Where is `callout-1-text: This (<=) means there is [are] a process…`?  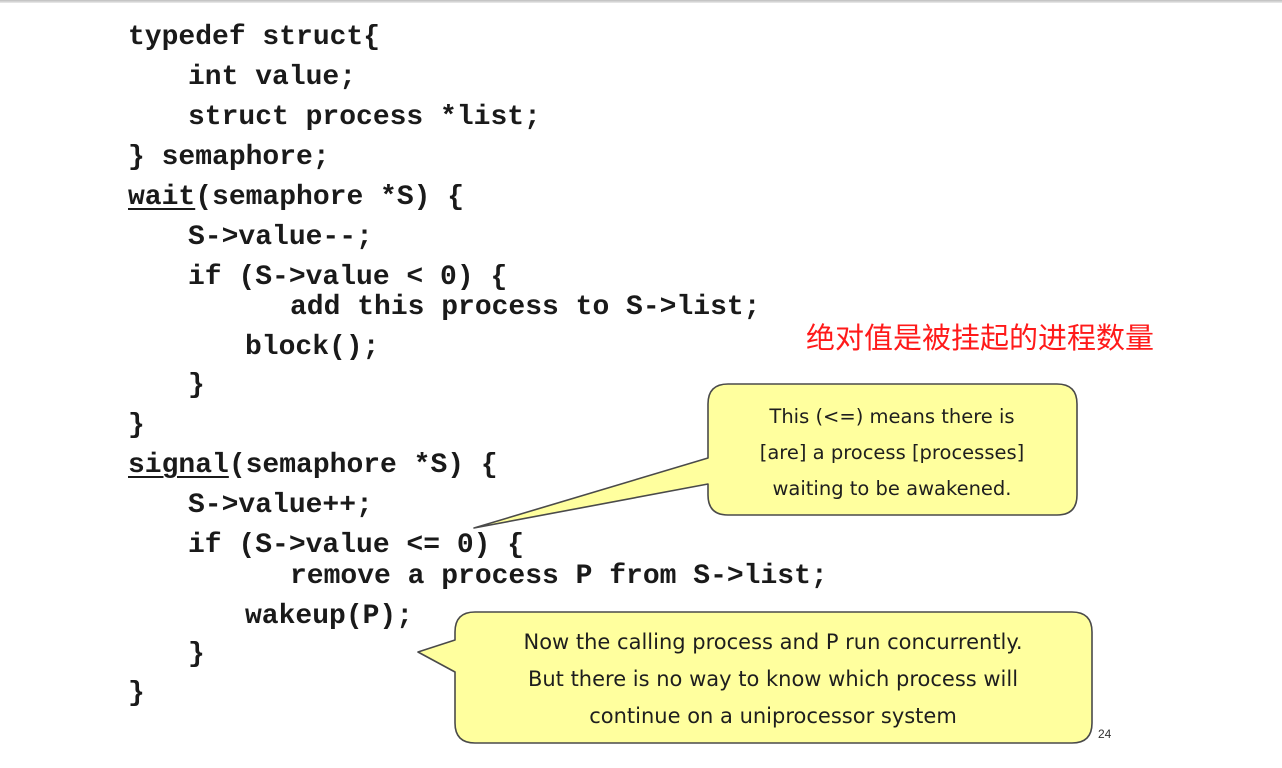
callout-1-text: This (<=) means there is [are] a process… is located at coordinates (892, 453).